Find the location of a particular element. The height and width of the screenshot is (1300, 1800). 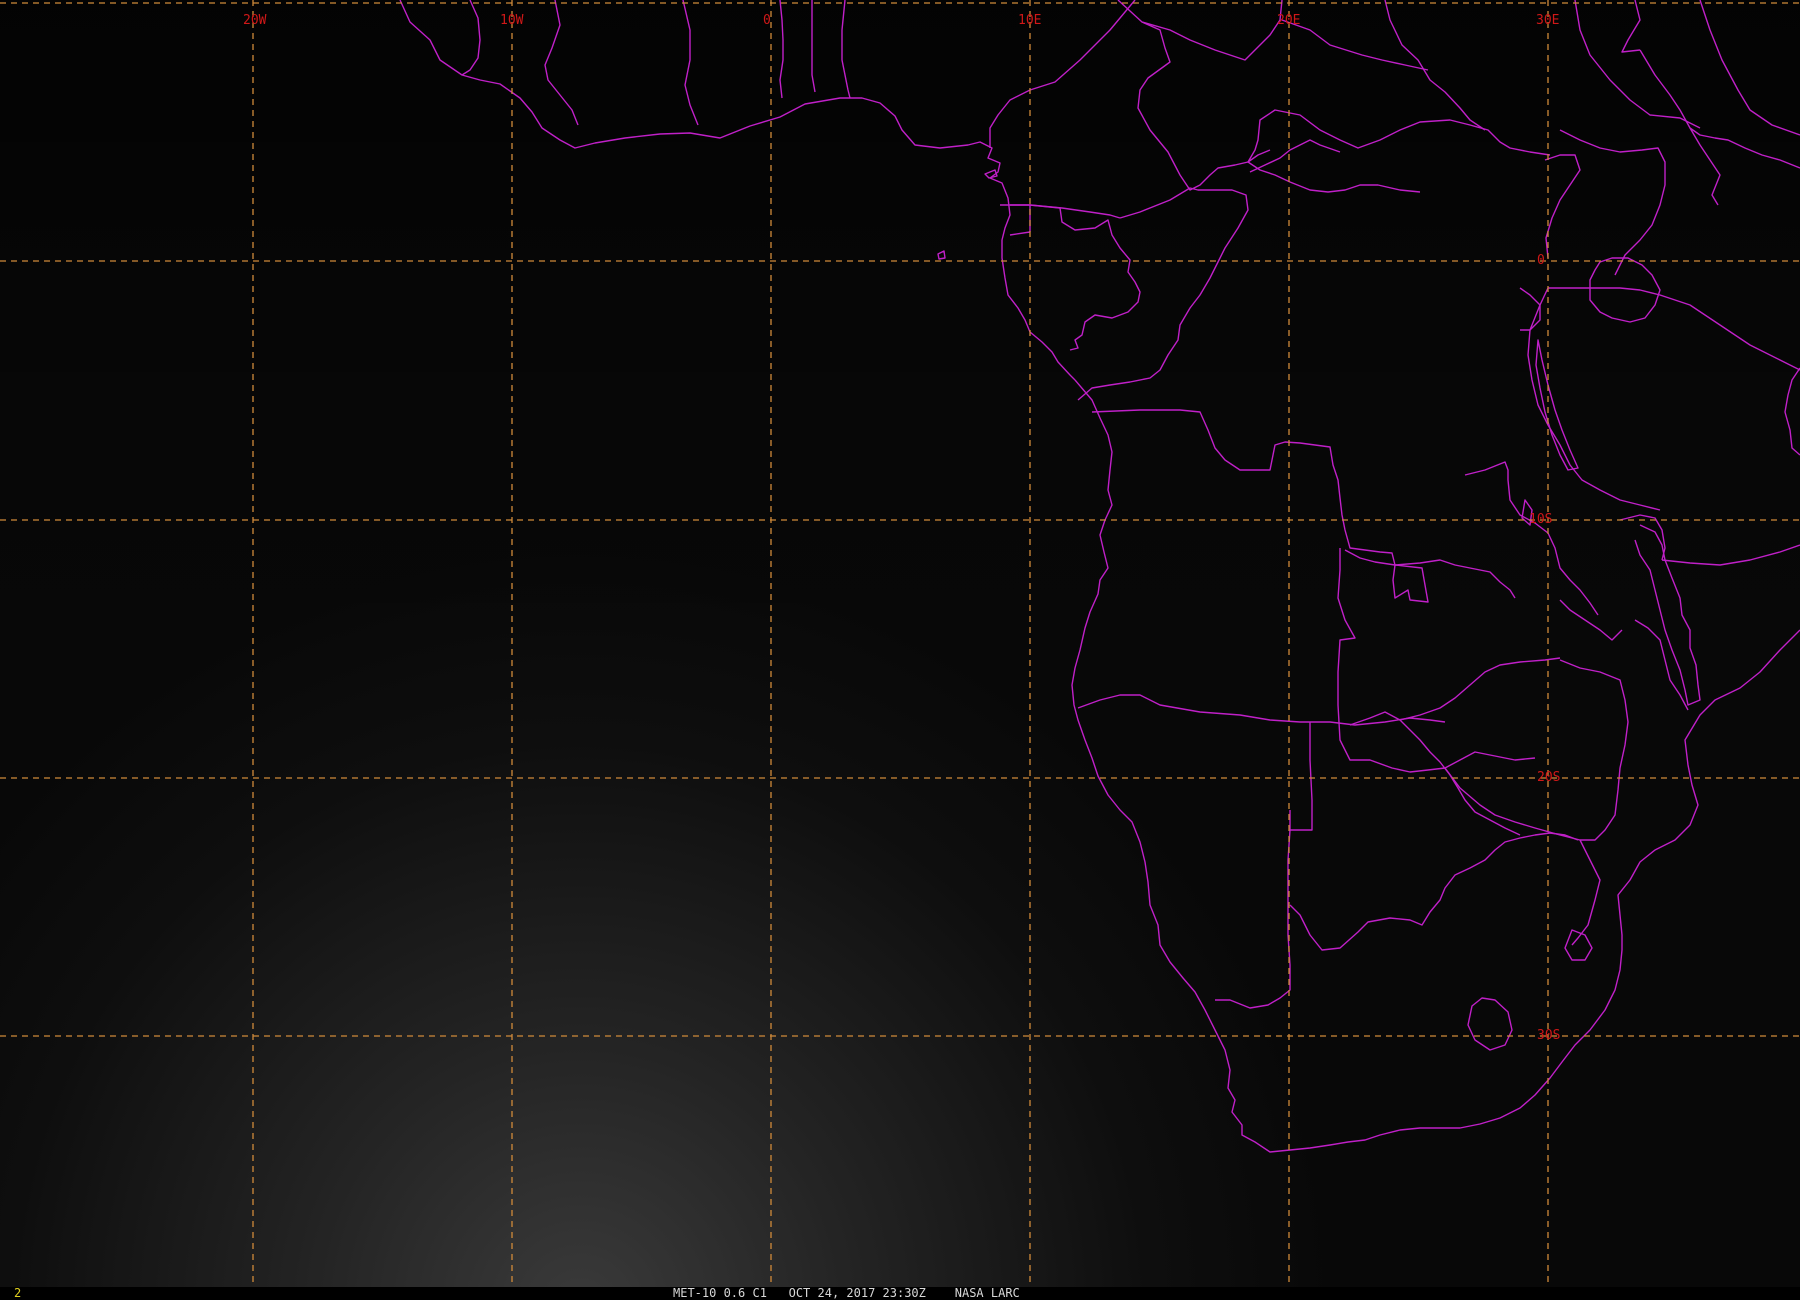

frame-number: 2 is located at coordinates (18, 1293).